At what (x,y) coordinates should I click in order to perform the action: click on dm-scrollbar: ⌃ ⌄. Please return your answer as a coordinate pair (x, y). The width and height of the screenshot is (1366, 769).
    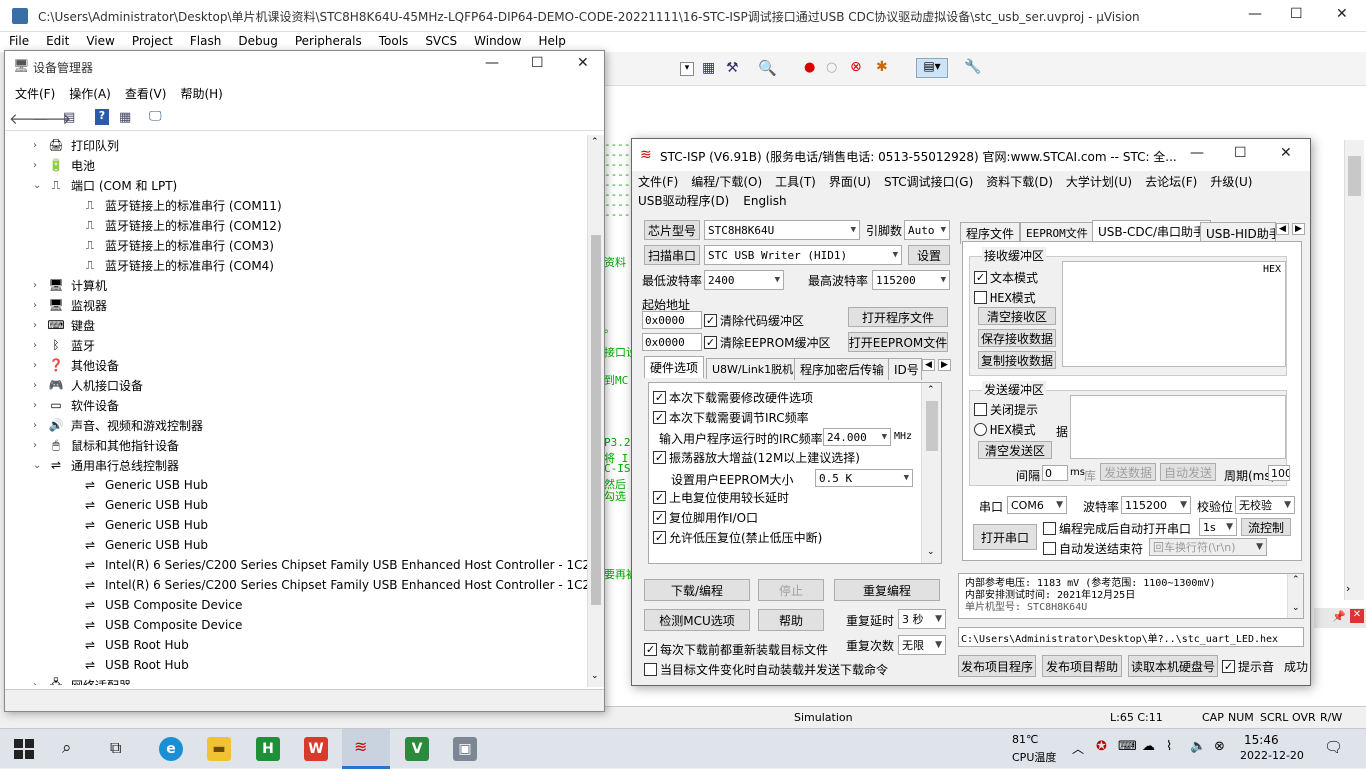
    Looking at the image, I should click on (595, 411).